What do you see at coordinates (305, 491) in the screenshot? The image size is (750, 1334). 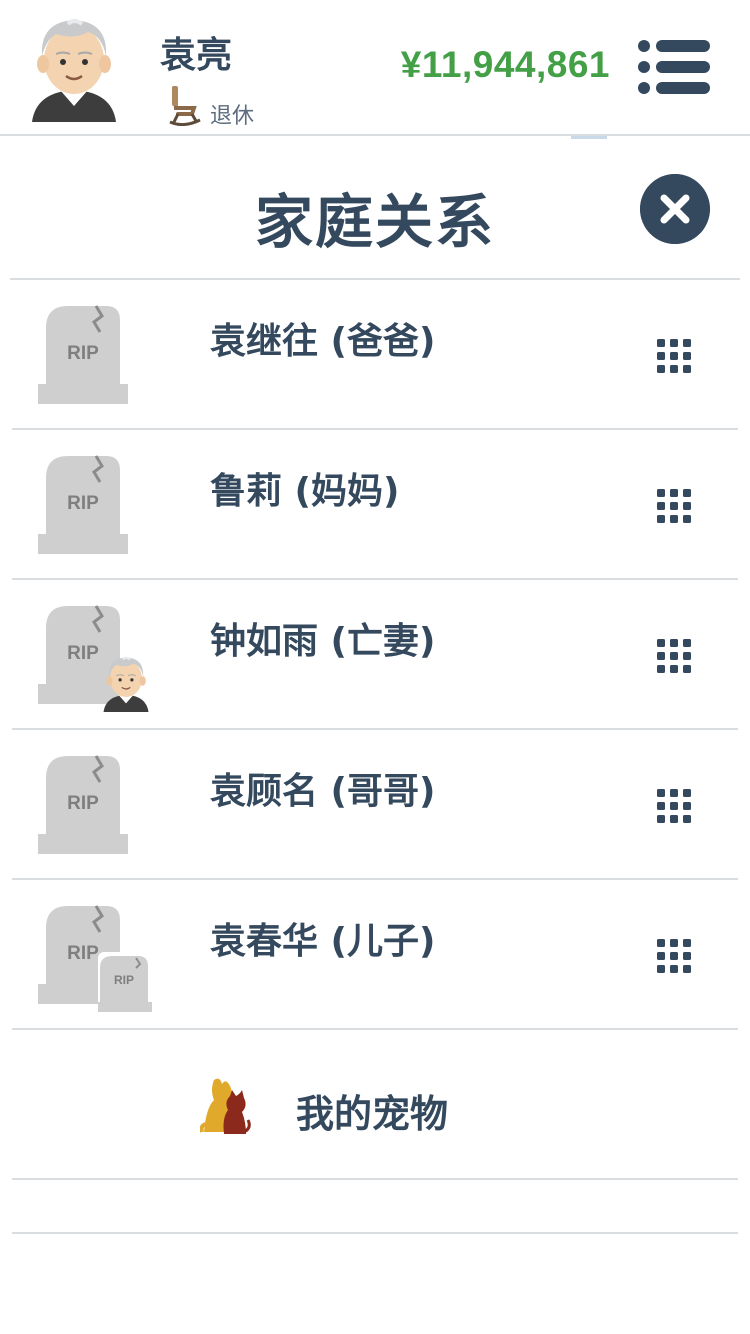 I see `family-member-label: 鲁莉 (妈妈)` at bounding box center [305, 491].